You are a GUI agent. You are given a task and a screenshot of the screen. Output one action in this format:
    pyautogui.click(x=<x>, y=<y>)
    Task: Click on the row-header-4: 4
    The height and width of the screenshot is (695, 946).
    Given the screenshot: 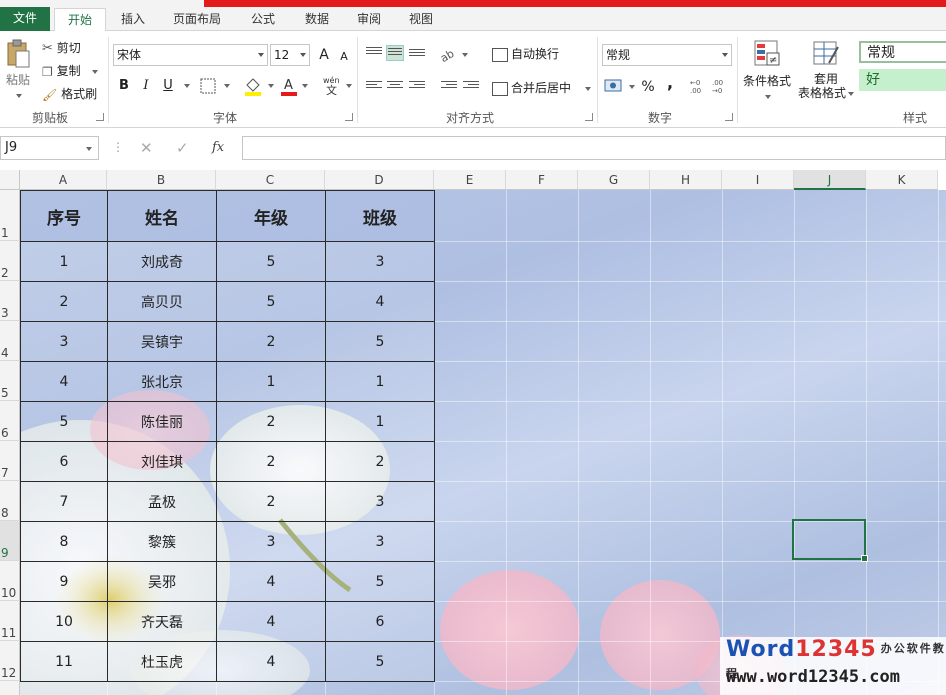 What is the action you would take?
    pyautogui.click(x=10, y=341)
    